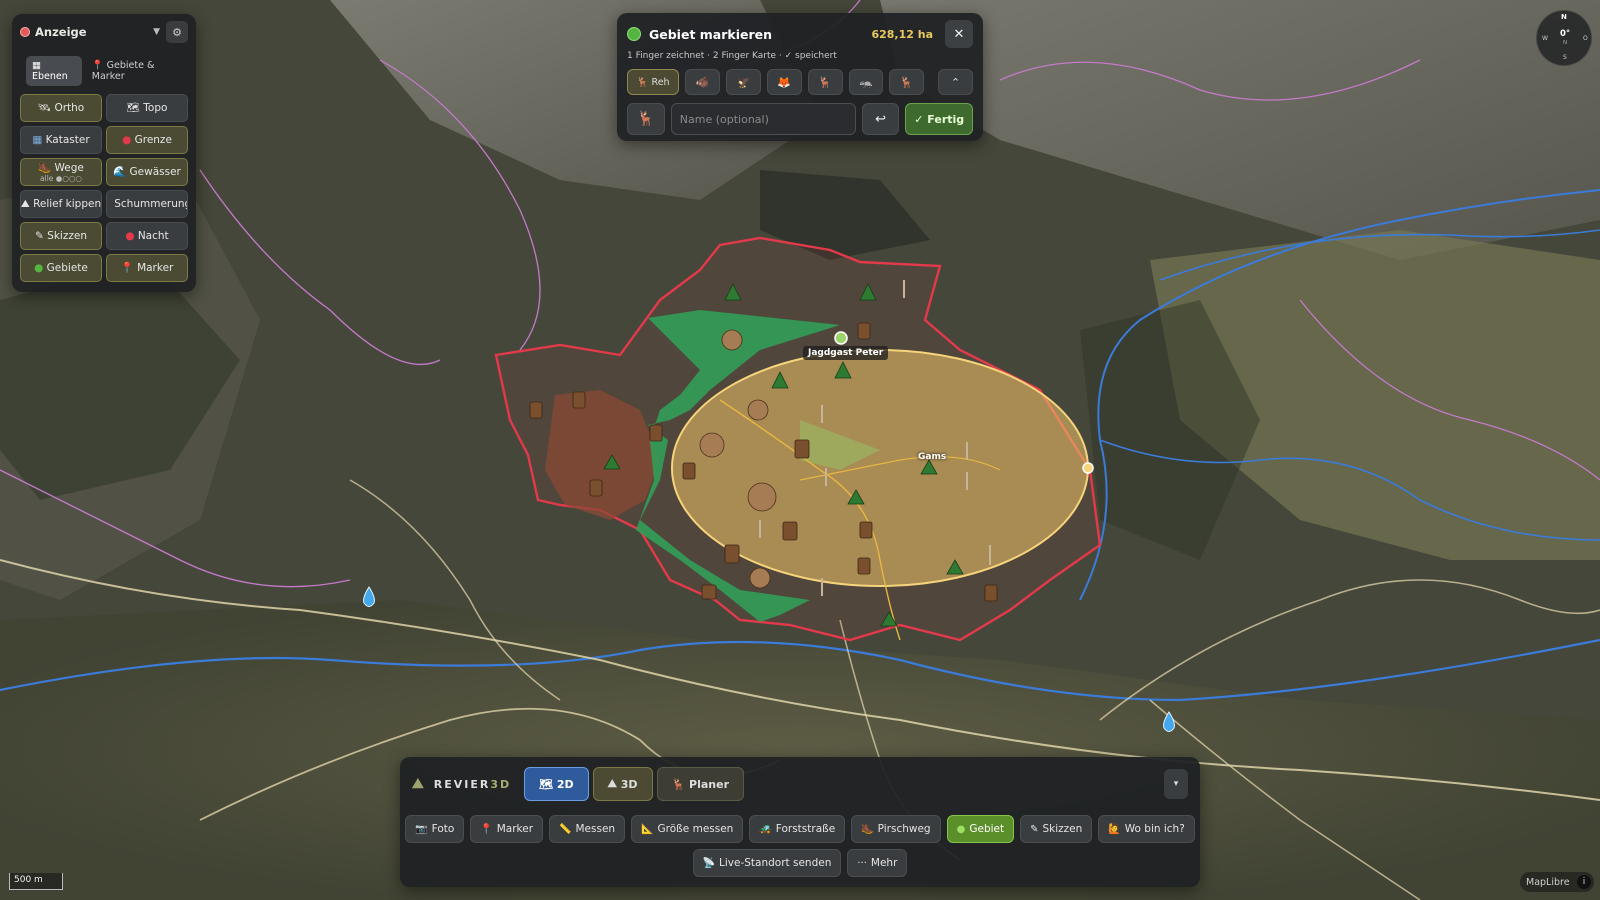  I want to click on wo-bin-ich-button: 🙋 Wo bin ich?, so click(1146, 829).